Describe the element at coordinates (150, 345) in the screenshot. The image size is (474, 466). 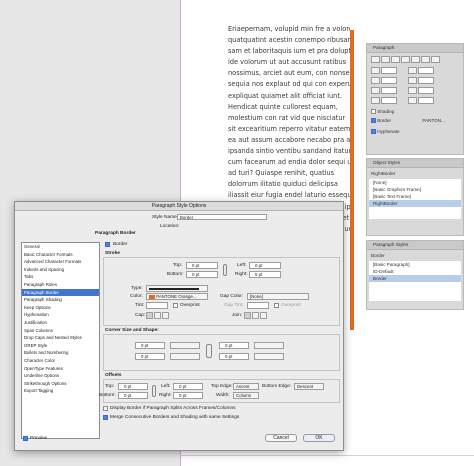
I see `corner-top-left-field: 0 pt` at that location.